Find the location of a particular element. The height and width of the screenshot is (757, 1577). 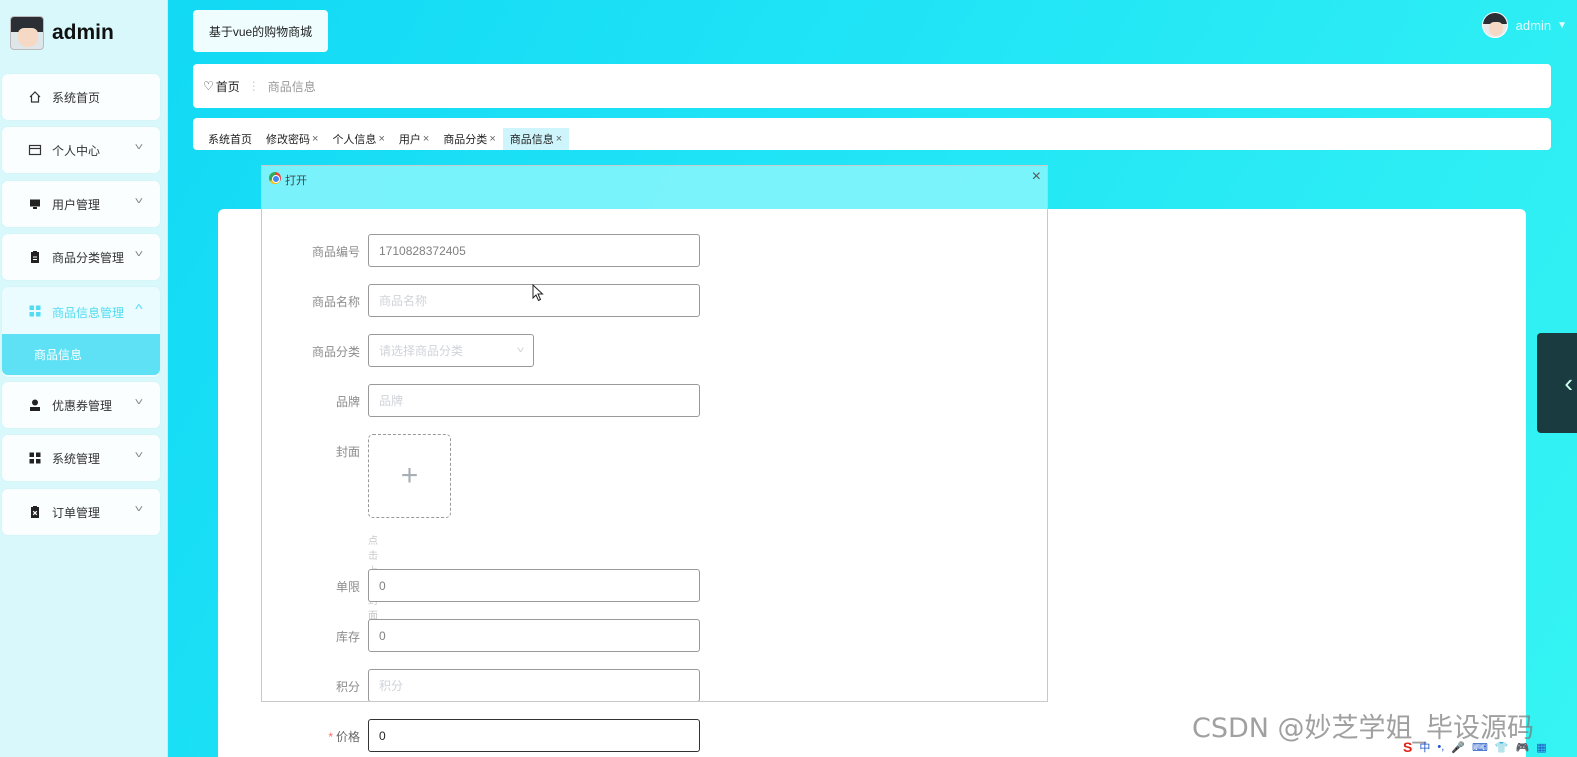

chevron-left-icon: ‹ is located at coordinates (1568, 382).